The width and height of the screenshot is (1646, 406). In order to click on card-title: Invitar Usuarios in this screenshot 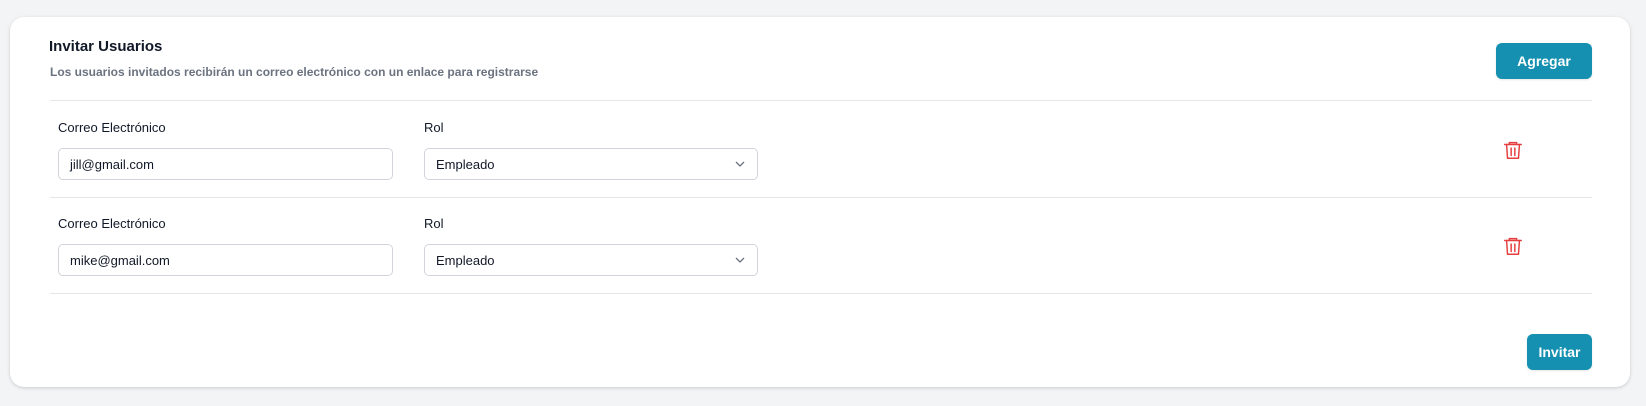, I will do `click(106, 46)`.